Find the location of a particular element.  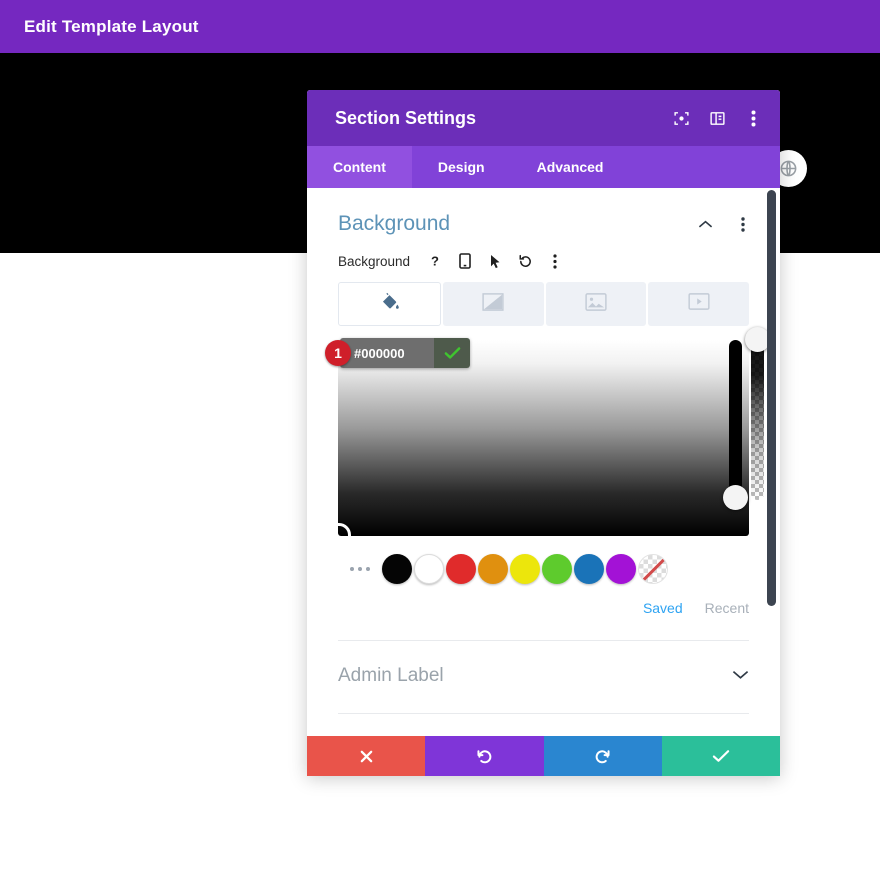

redo-icon is located at coordinates (602, 756).